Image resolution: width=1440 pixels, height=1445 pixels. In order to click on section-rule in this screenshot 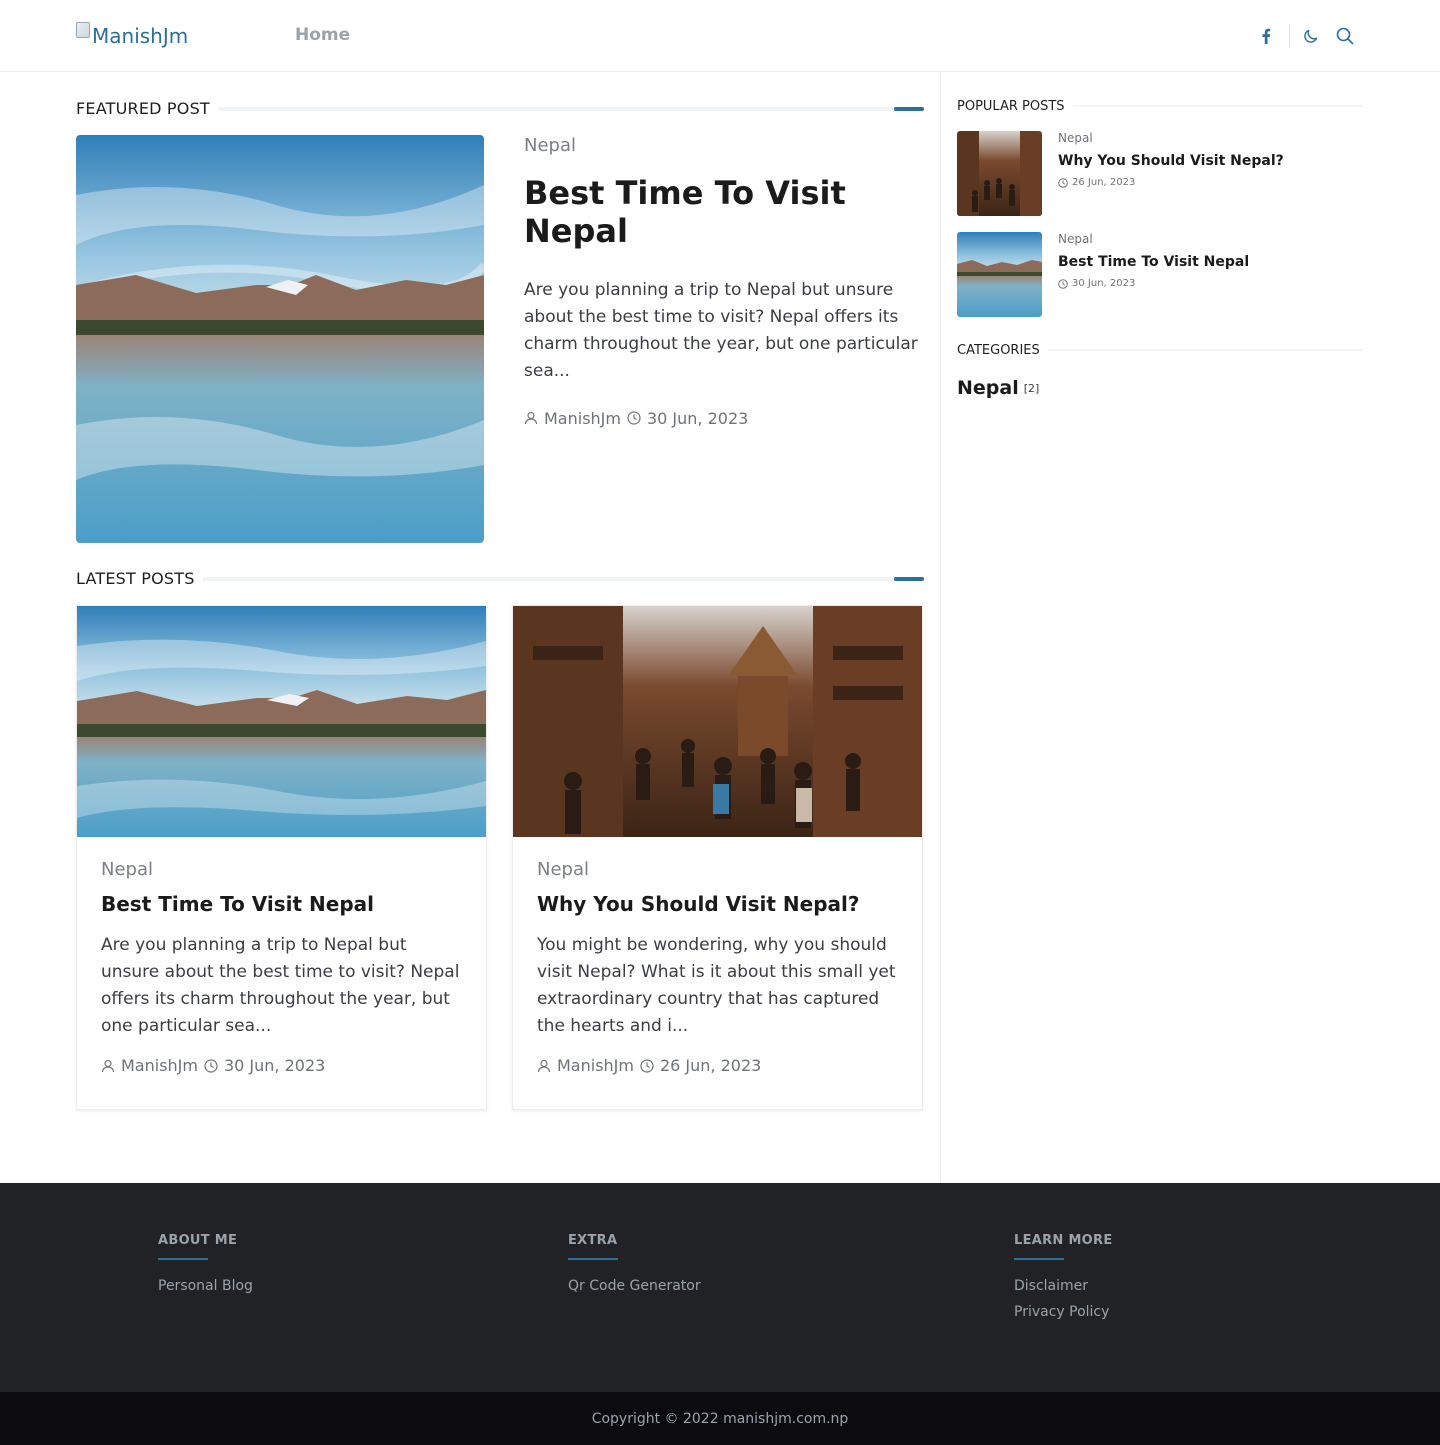, I will do `click(500, 579)`.